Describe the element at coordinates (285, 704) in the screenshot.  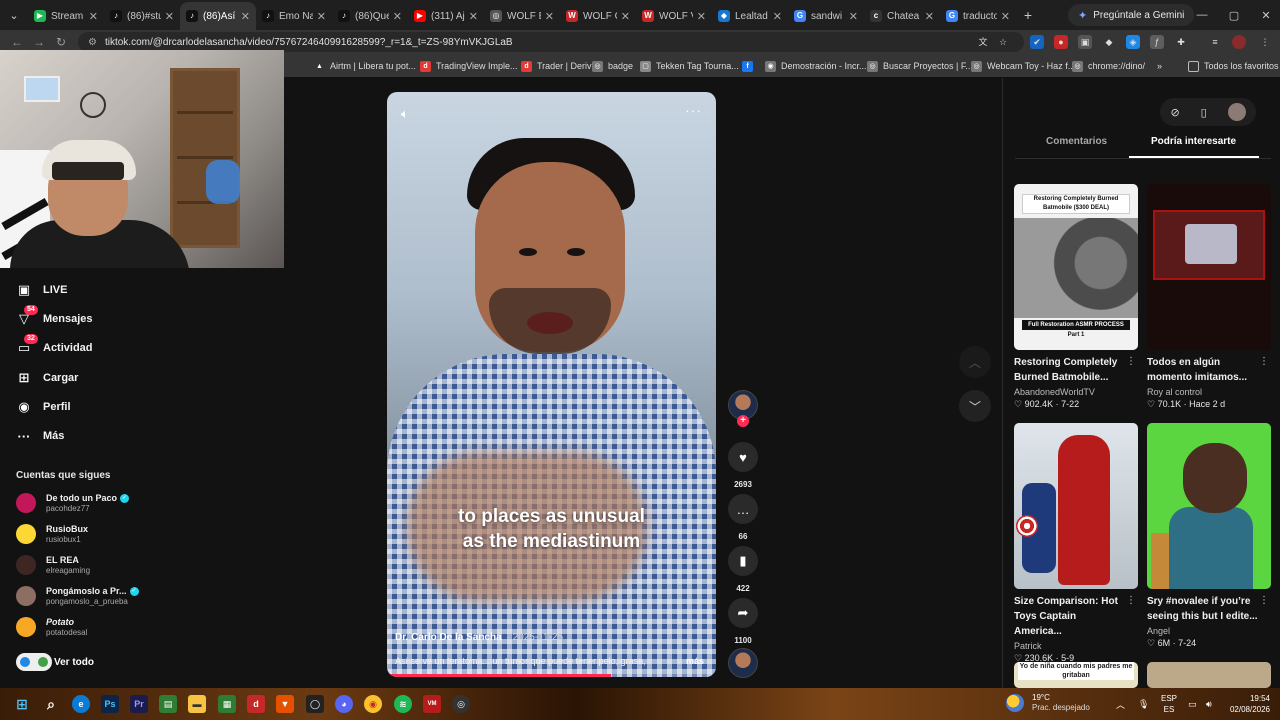
I see `brave-icon: ▼` at that location.